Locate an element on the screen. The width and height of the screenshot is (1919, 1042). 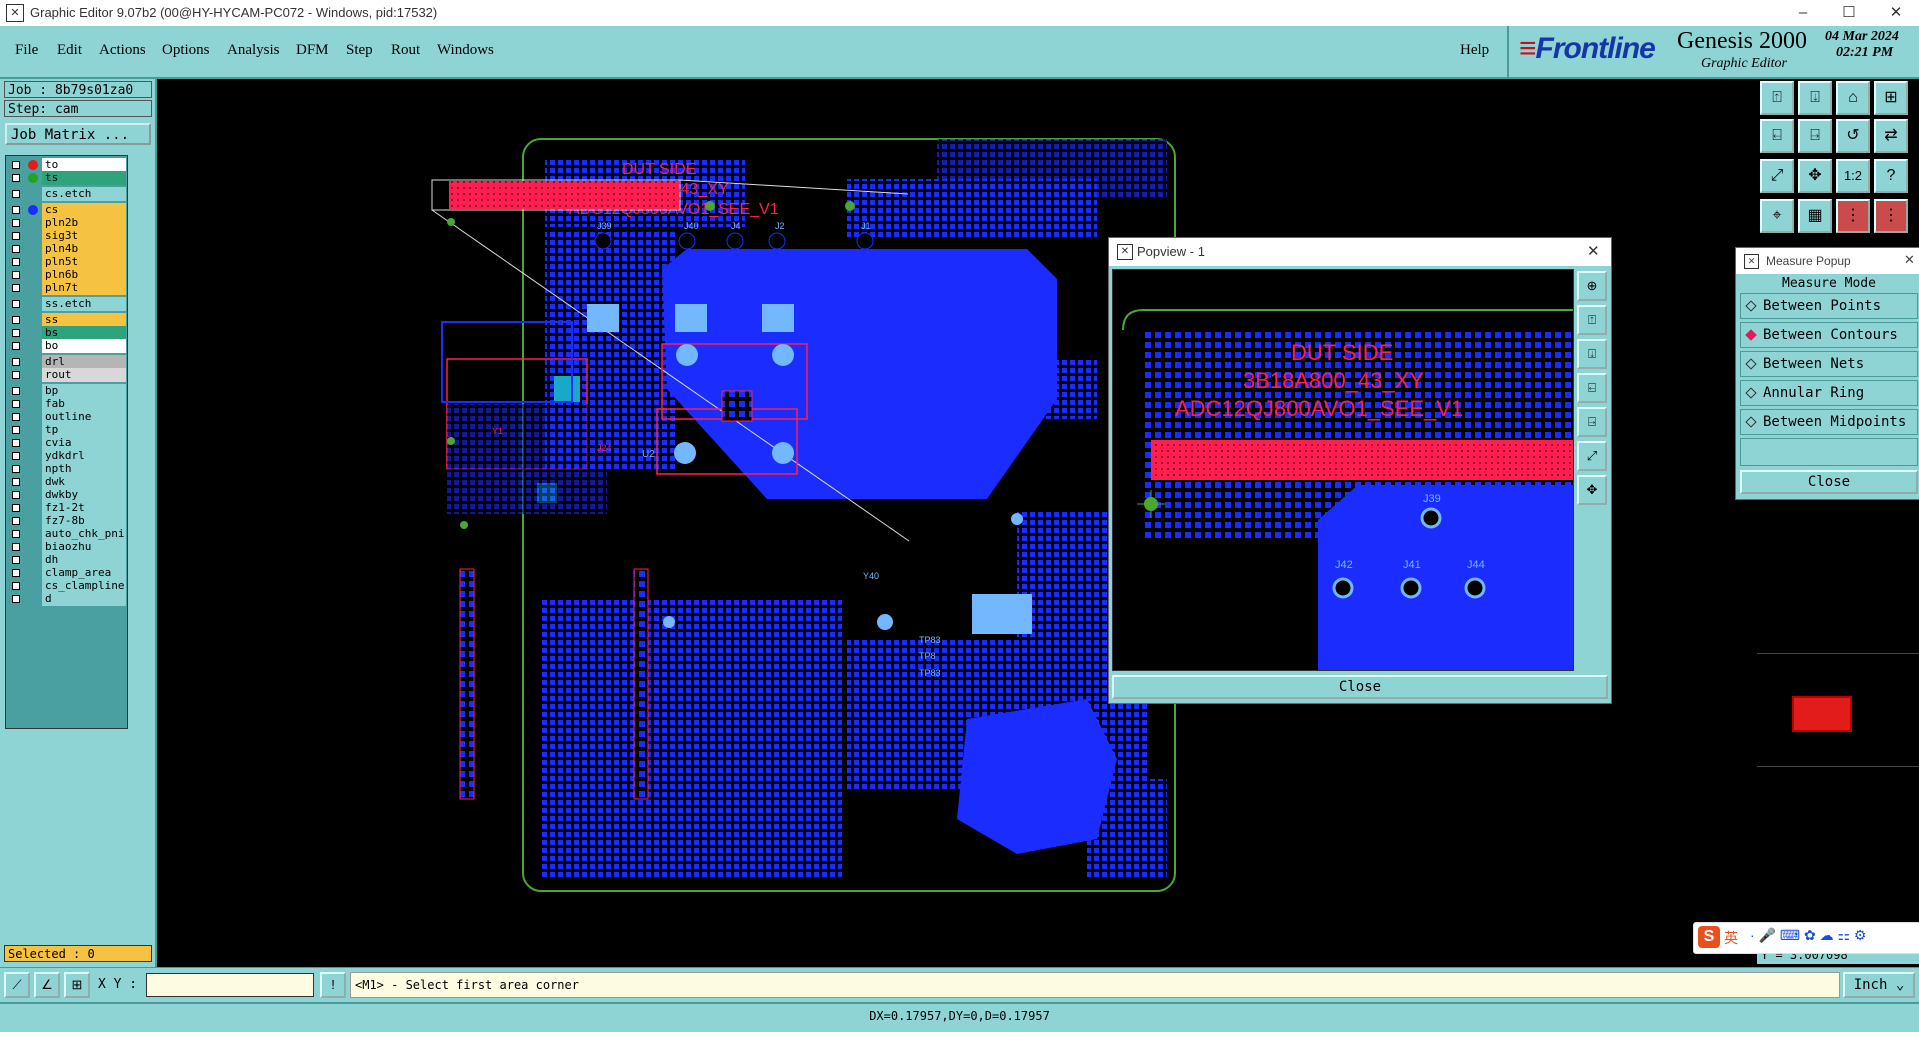
layer-name: pln2b is located at coordinates (84, 223).